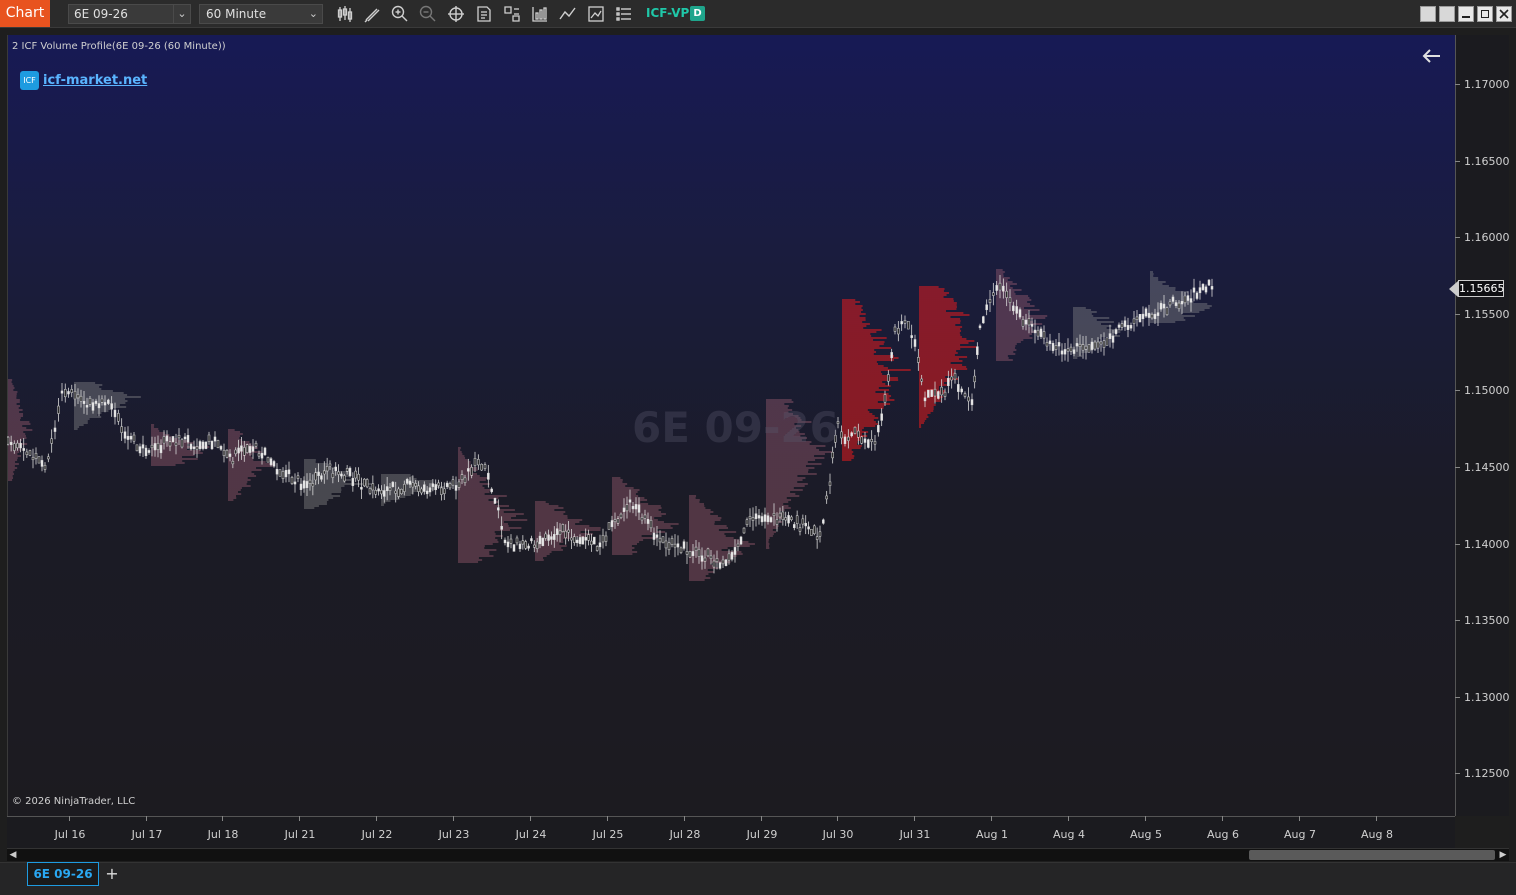 Image resolution: width=1516 pixels, height=895 pixels. I want to click on properties-icon, so click(484, 14).